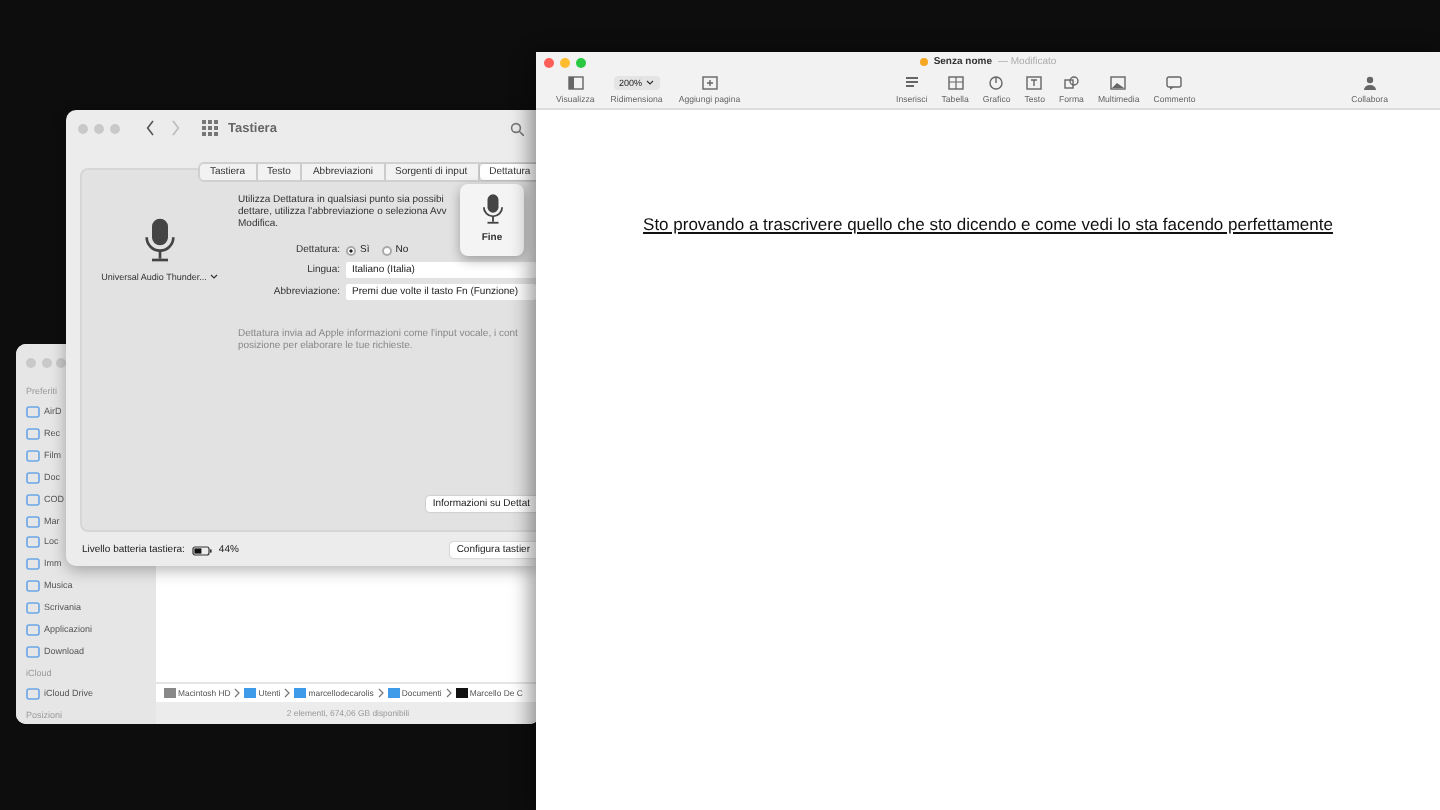 Image resolution: width=1440 pixels, height=810 pixels. What do you see at coordinates (709, 83) in the screenshot?
I see `page-add-icon` at bounding box center [709, 83].